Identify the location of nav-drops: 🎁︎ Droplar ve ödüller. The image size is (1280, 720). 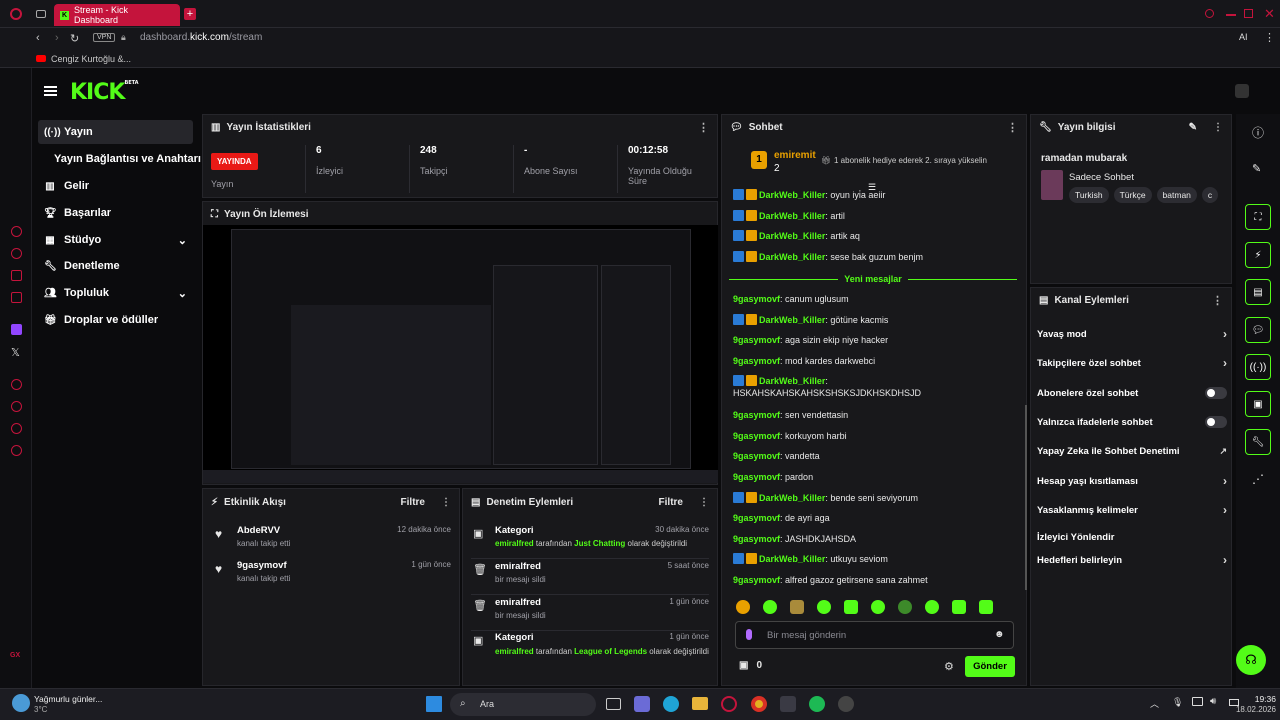
(115, 320).